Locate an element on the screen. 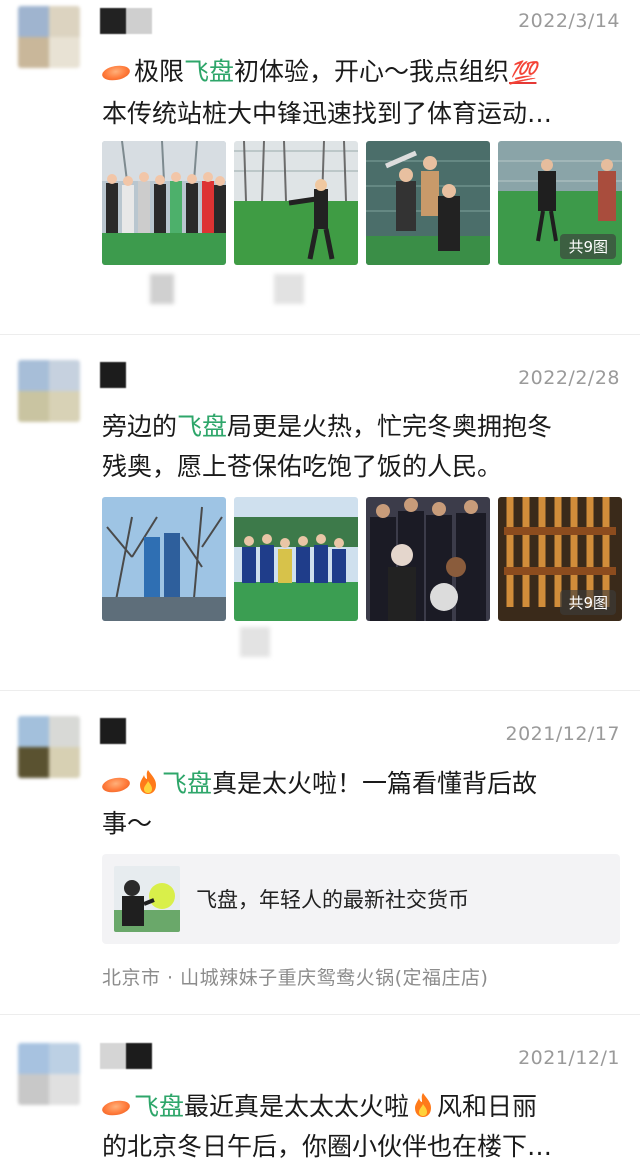 The height and width of the screenshot is (1166, 640). post-text: 旁边的飞盘局更是火热，忙完冬奥拥抱冬 残奥，愿上苍保佑吃饱了饭的人民。 is located at coordinates (327, 446).